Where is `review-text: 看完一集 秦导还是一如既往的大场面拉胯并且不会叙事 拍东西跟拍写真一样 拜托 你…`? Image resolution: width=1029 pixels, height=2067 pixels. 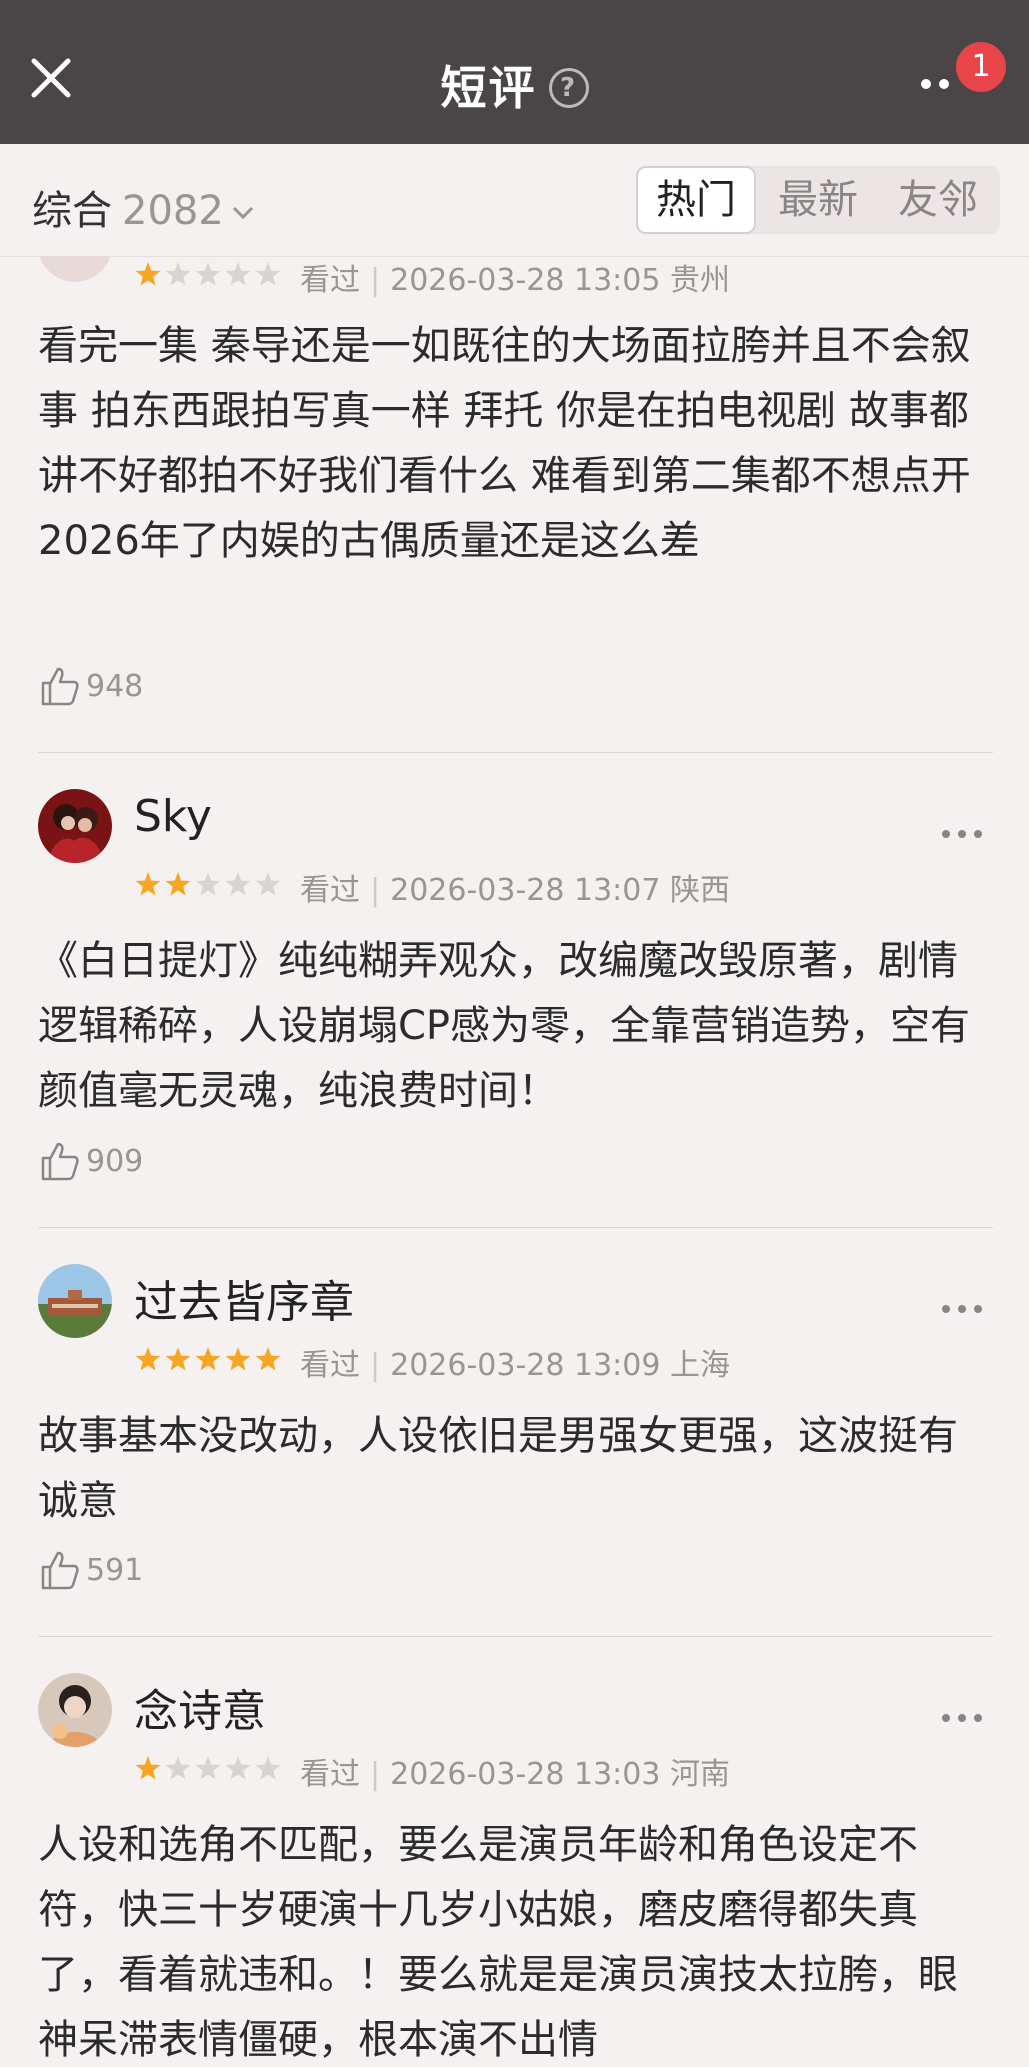 review-text: 看完一集 秦导还是一如既往的大场面拉胯并且不会叙事 拍东西跟拍写真一样 拜托 你… is located at coordinates (504, 443).